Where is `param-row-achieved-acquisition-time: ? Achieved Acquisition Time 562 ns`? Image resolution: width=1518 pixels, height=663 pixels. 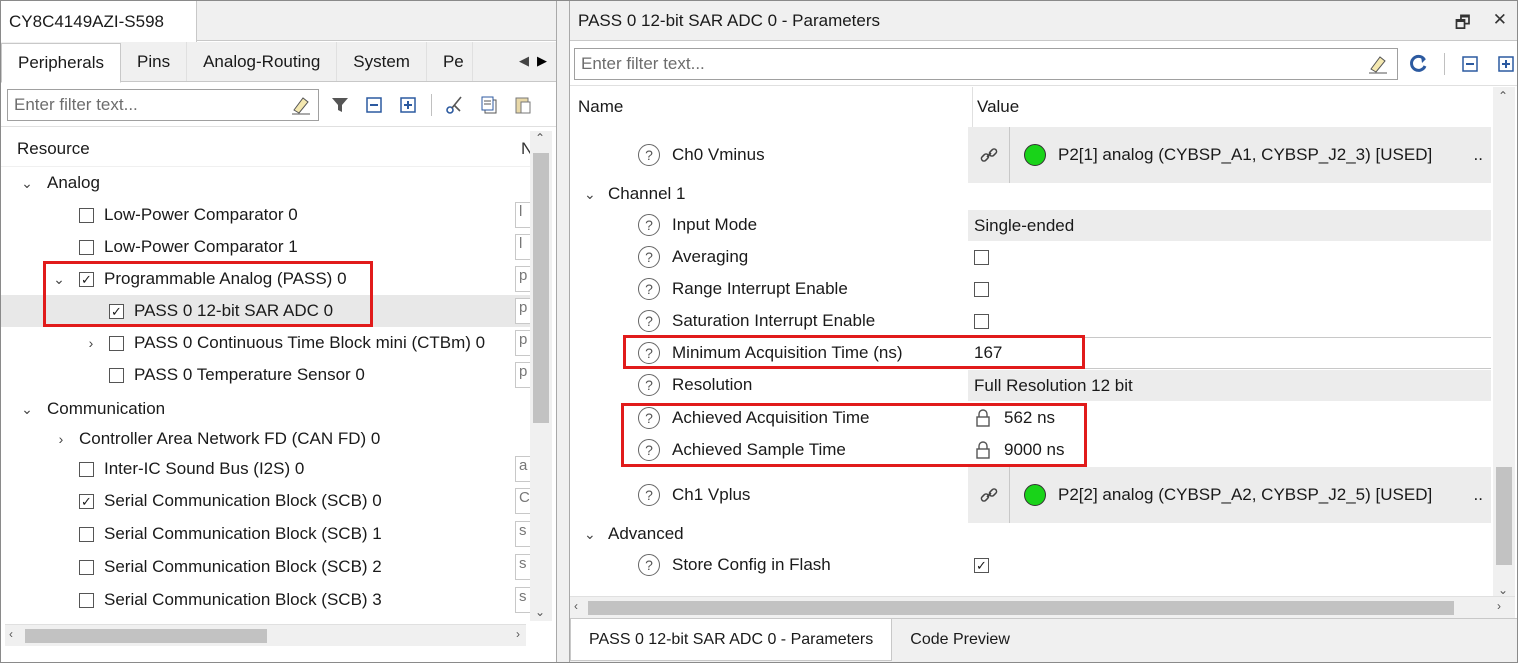
param-row-achieved-acquisition-time: ? Achieved Acquisition Time 562 ns is located at coordinates (1030, 418).